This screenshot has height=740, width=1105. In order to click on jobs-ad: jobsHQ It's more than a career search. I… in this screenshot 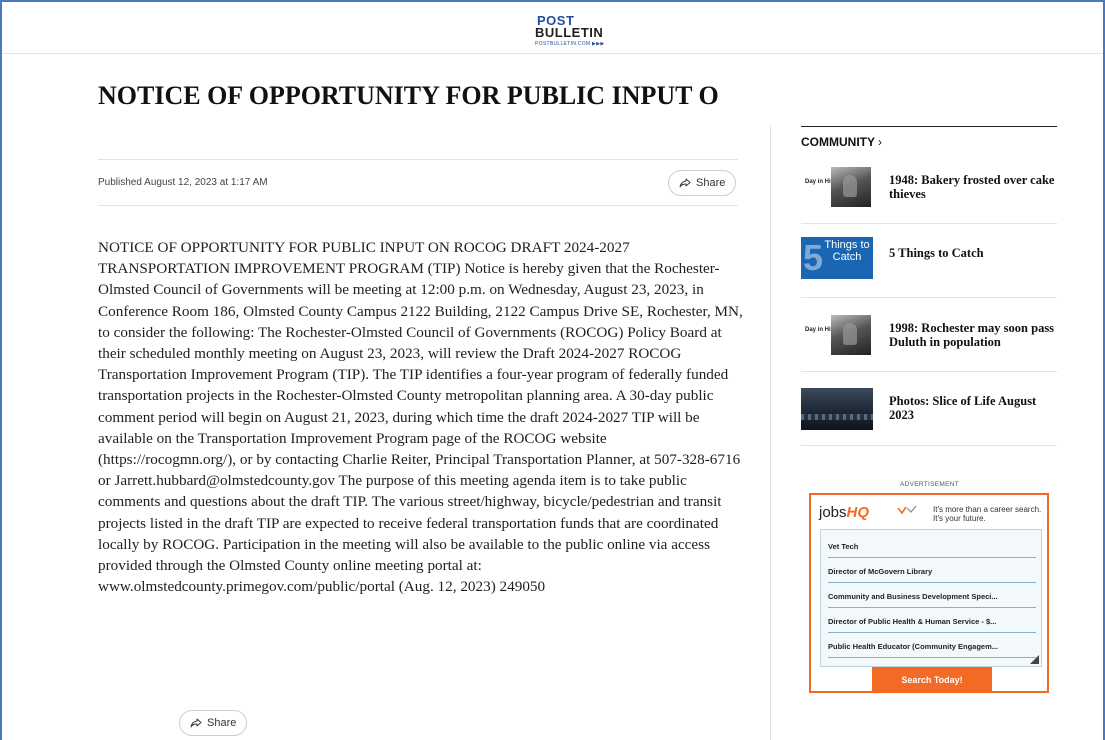, I will do `click(929, 593)`.